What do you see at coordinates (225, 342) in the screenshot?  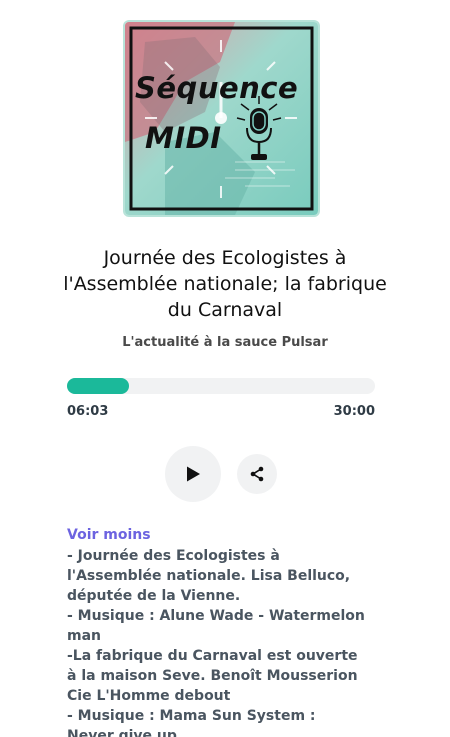 I see `episode-subtitle: L'actualité à la sauce Pulsar` at bounding box center [225, 342].